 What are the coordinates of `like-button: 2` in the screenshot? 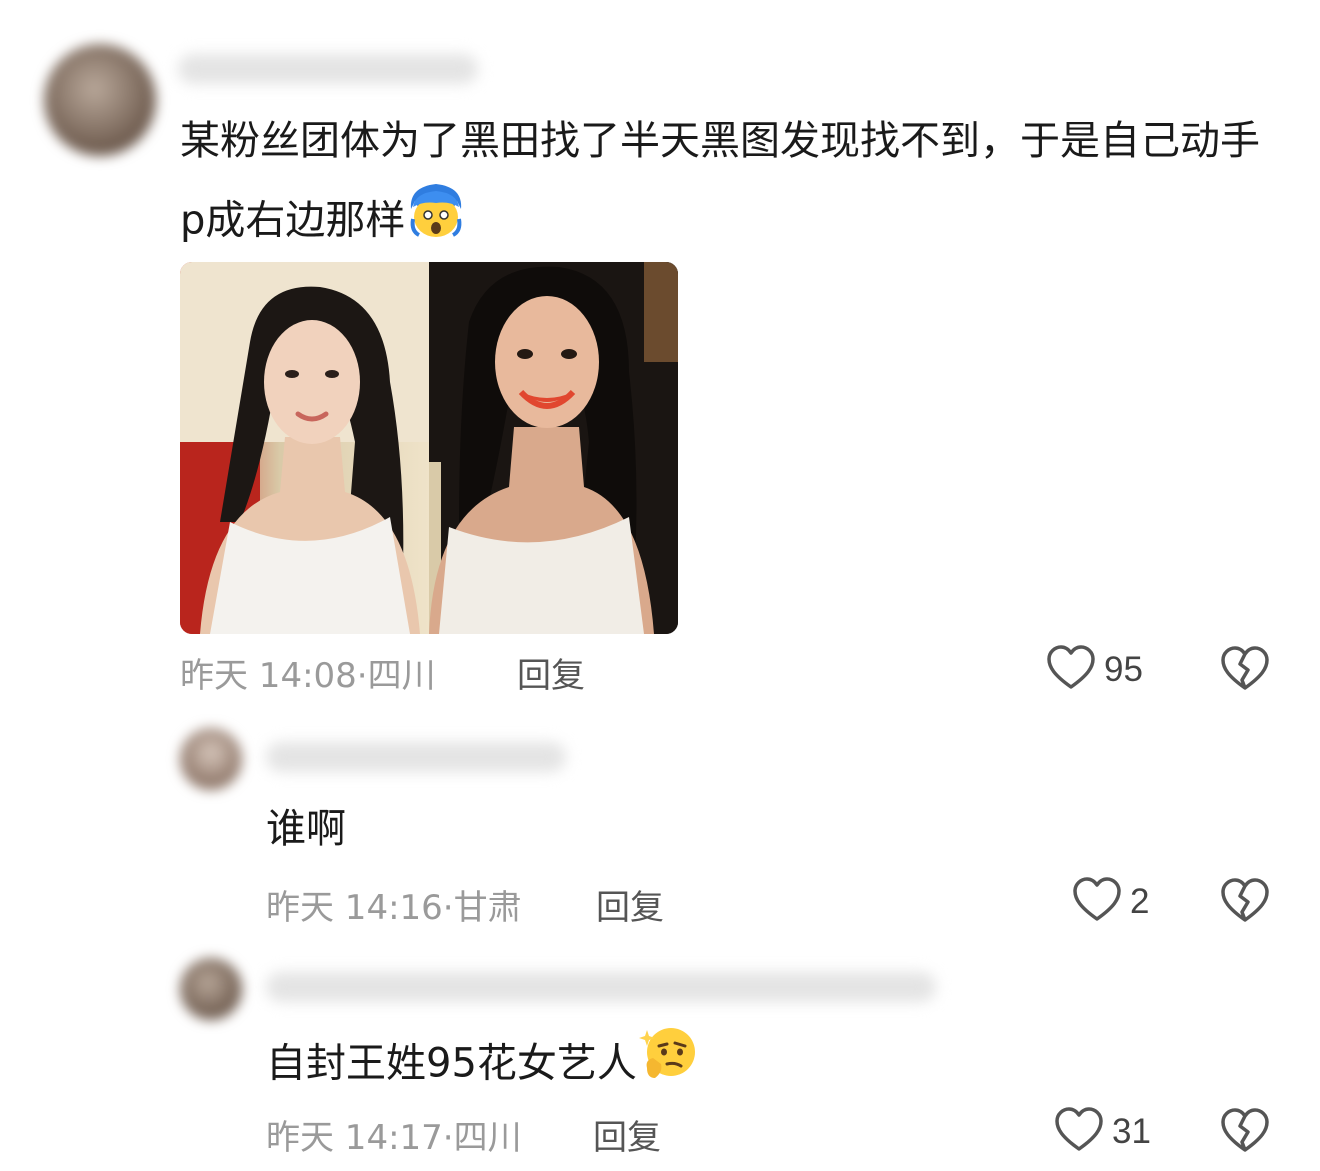 It's located at (1110, 902).